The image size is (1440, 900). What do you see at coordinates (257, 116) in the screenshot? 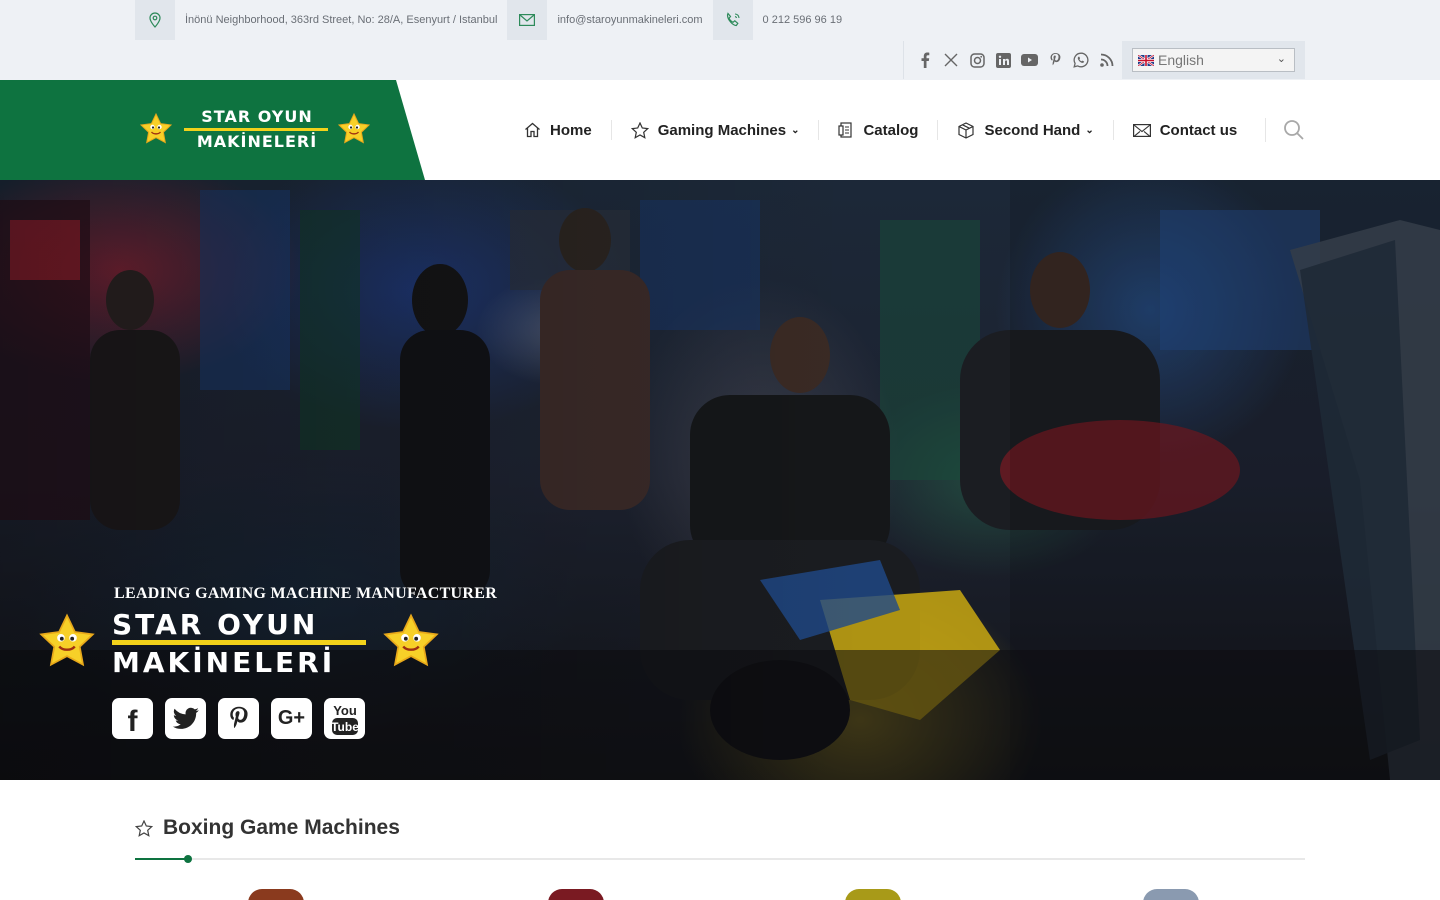
I see `logo-line-1: STAR OYUN` at bounding box center [257, 116].